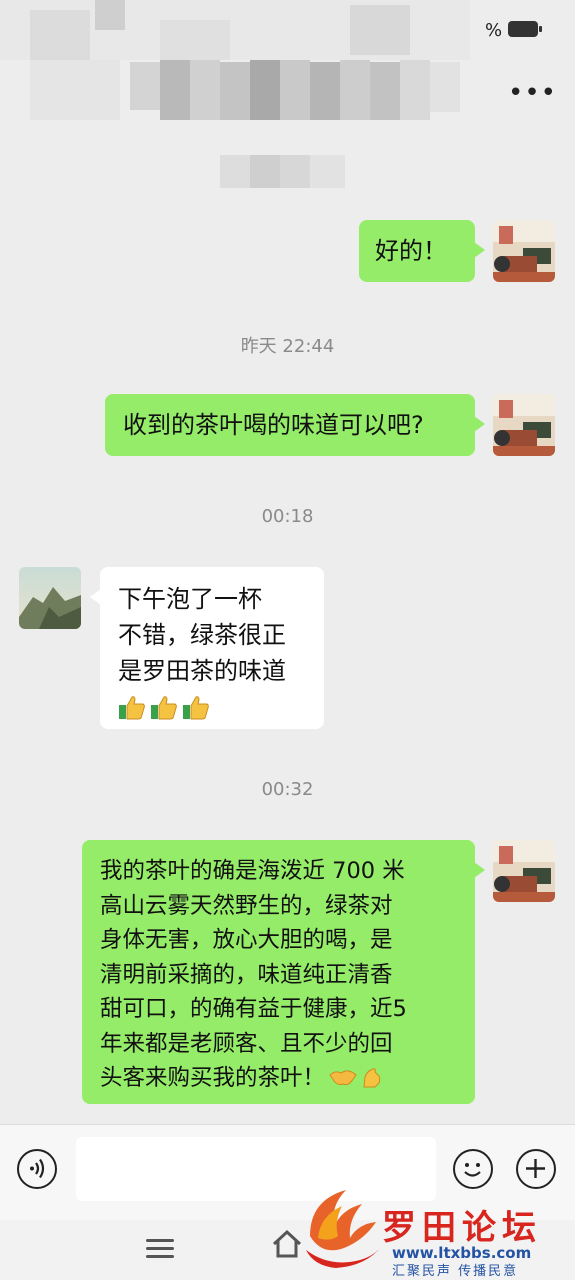 The height and width of the screenshot is (1280, 575). Describe the element at coordinates (190, 599) in the screenshot. I see `message-text: 下午泡了一杯` at that location.